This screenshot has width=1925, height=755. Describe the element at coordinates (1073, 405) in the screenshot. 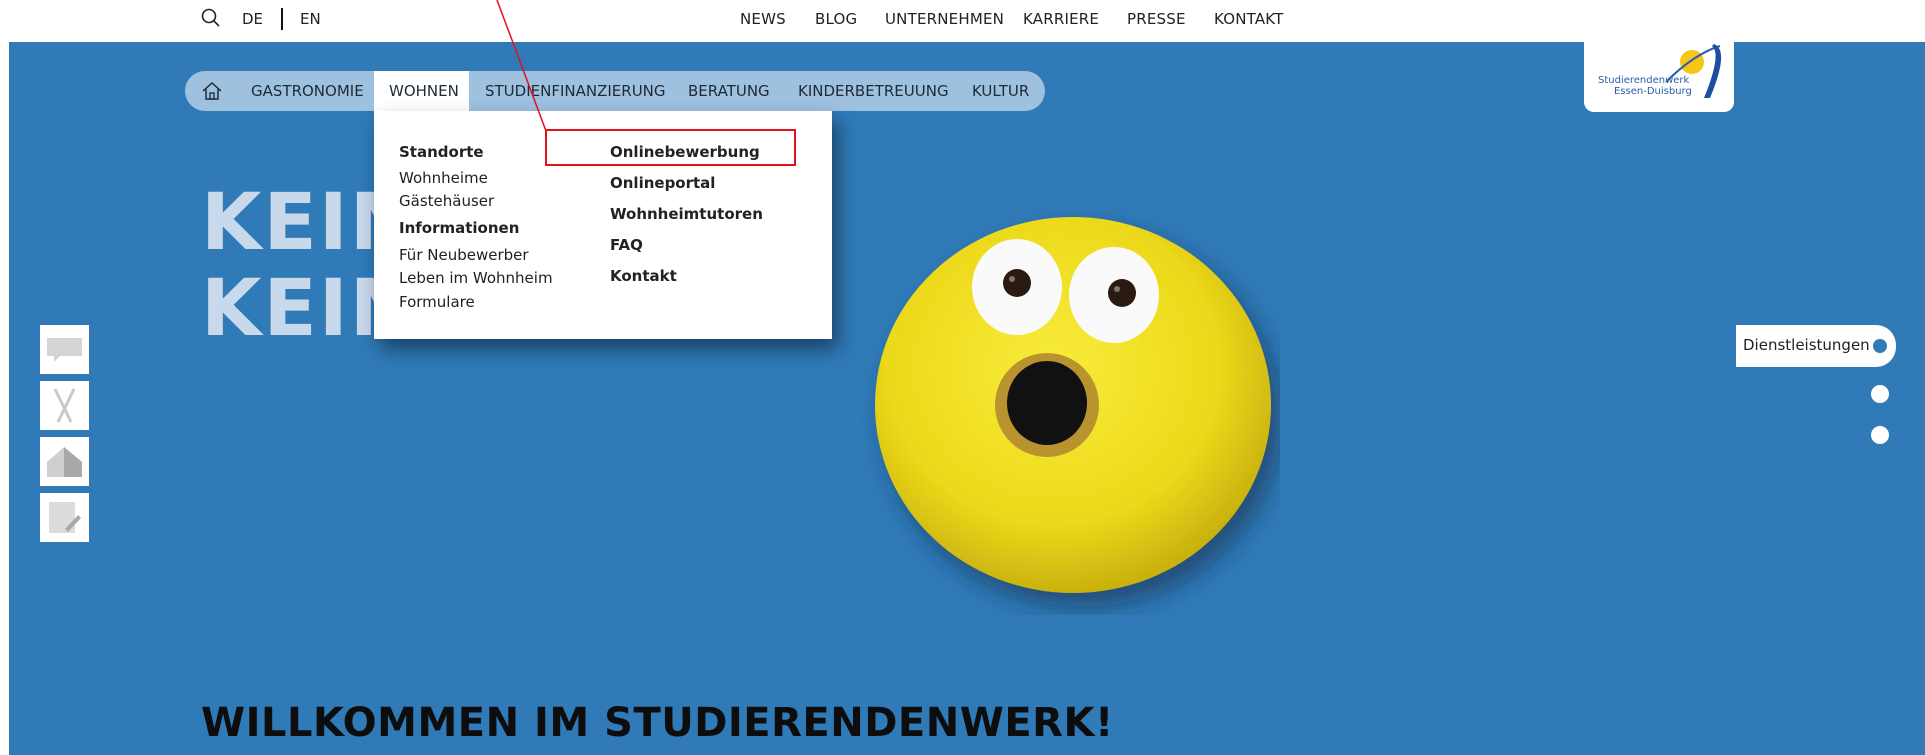

I see `donut-image` at that location.